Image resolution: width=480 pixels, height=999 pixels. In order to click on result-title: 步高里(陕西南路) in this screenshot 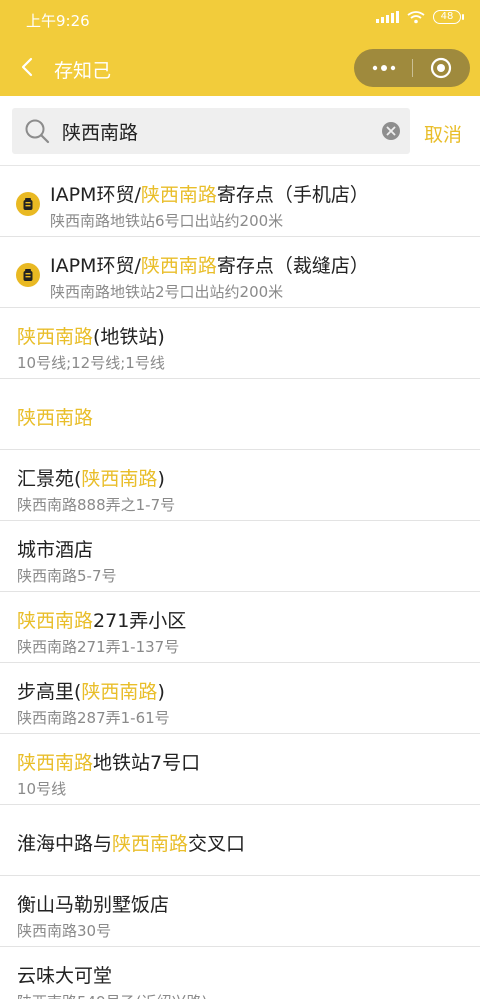, I will do `click(91, 690)`.